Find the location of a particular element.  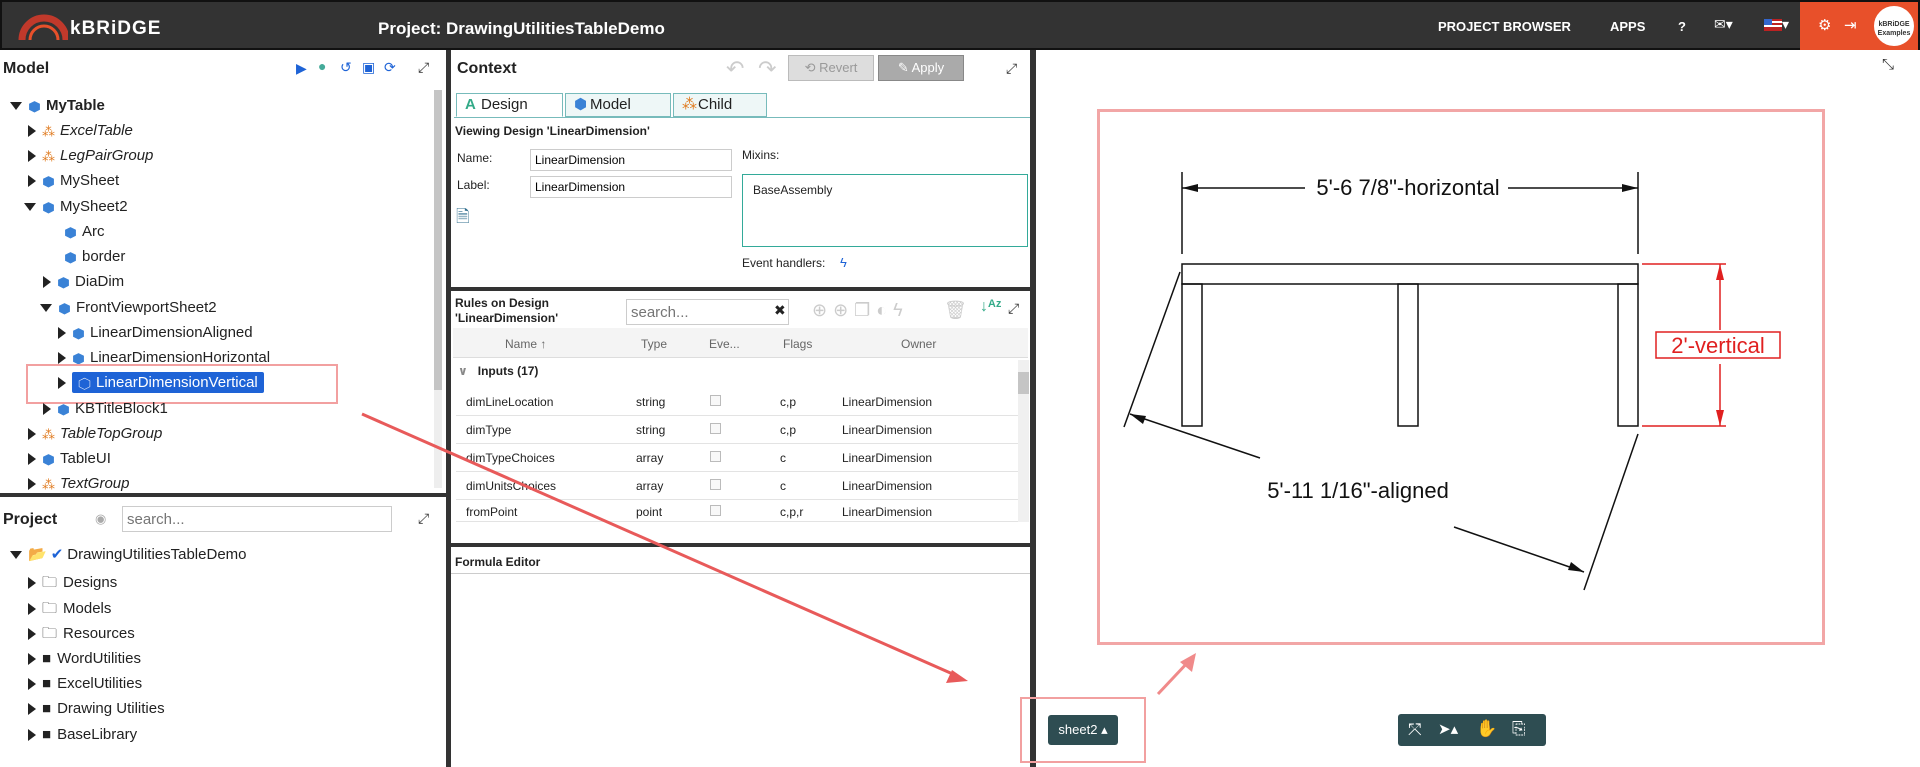

pan-hand-icon: ✋ is located at coordinates (1486, 729).